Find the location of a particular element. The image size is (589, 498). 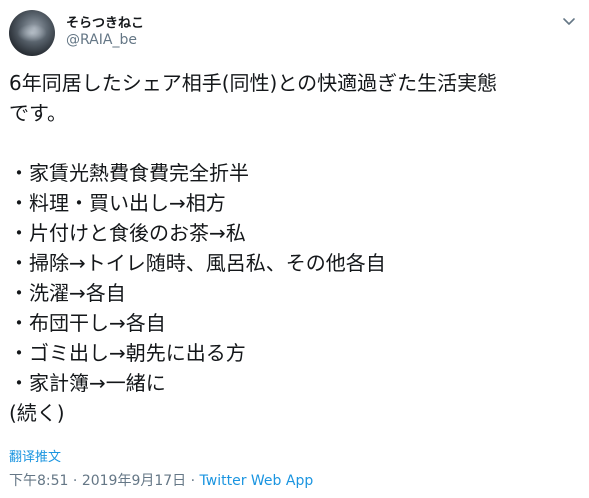

avatar is located at coordinates (32, 33).